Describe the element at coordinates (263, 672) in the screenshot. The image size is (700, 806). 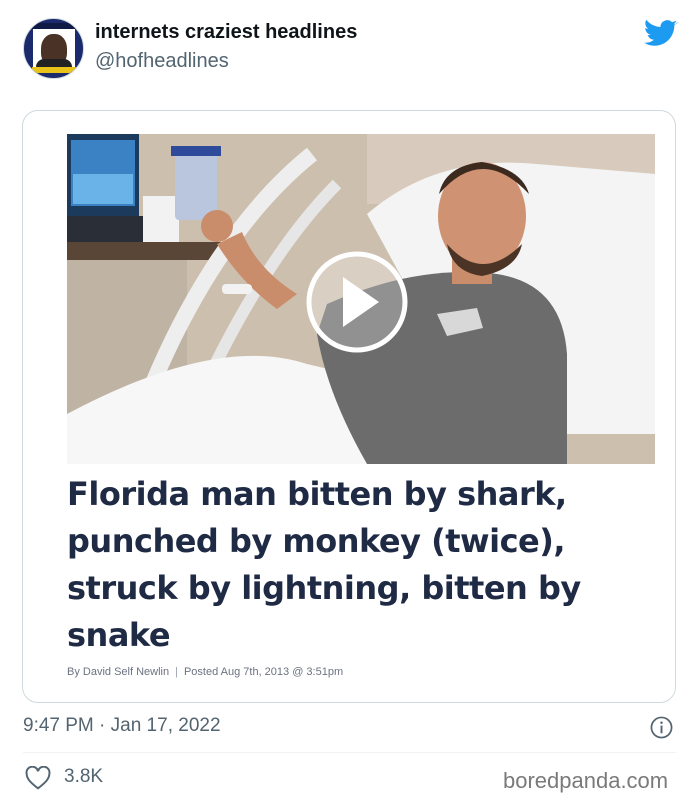
I see `byline-posted-date: Posted Aug 7th, 2013 @ 3:51pm` at that location.